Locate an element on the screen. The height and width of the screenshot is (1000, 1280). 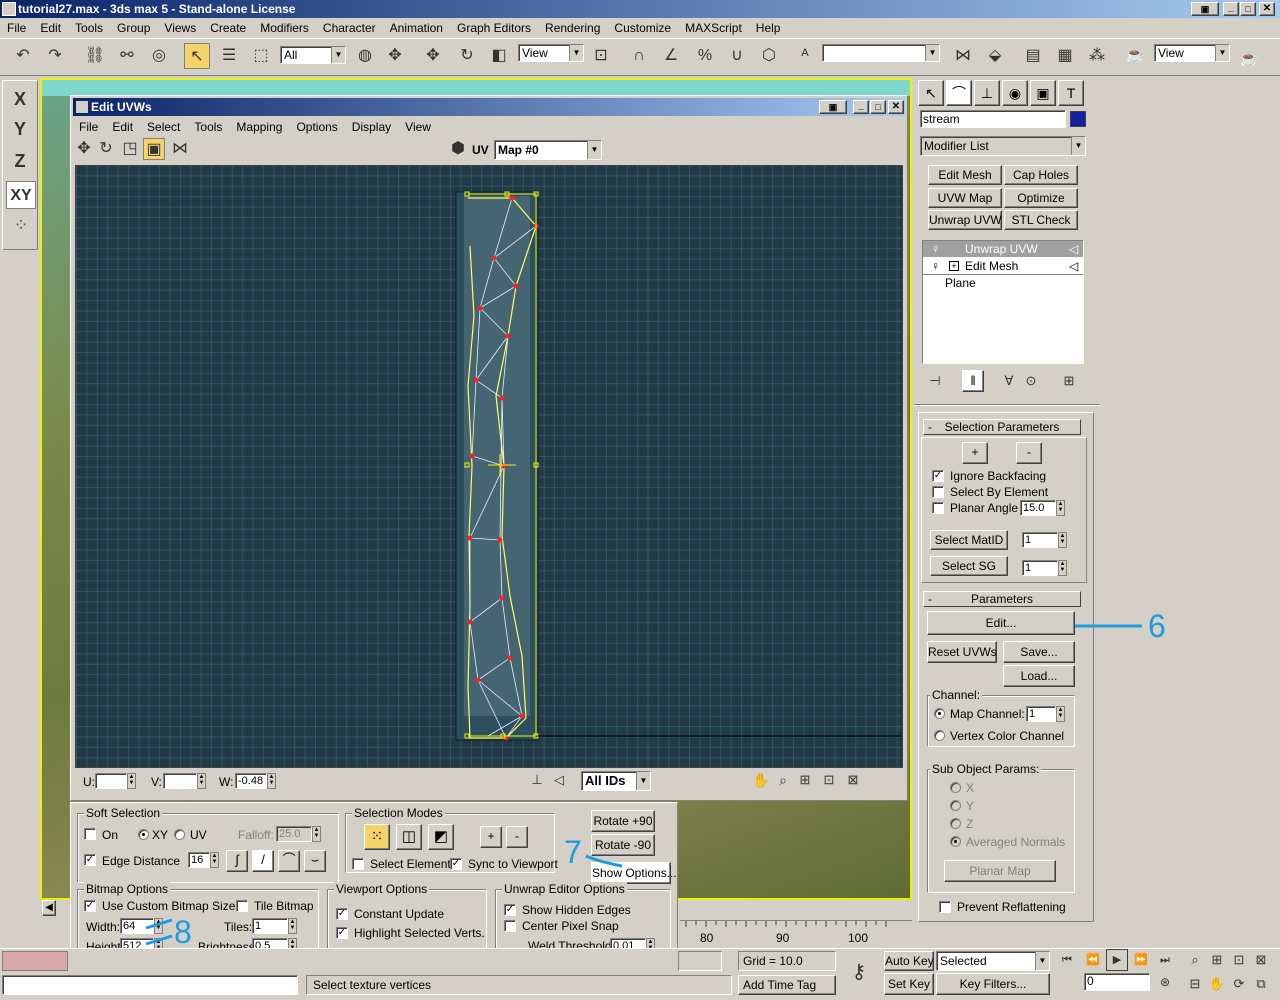
create-tab-icon: ↖ is located at coordinates (931, 93).